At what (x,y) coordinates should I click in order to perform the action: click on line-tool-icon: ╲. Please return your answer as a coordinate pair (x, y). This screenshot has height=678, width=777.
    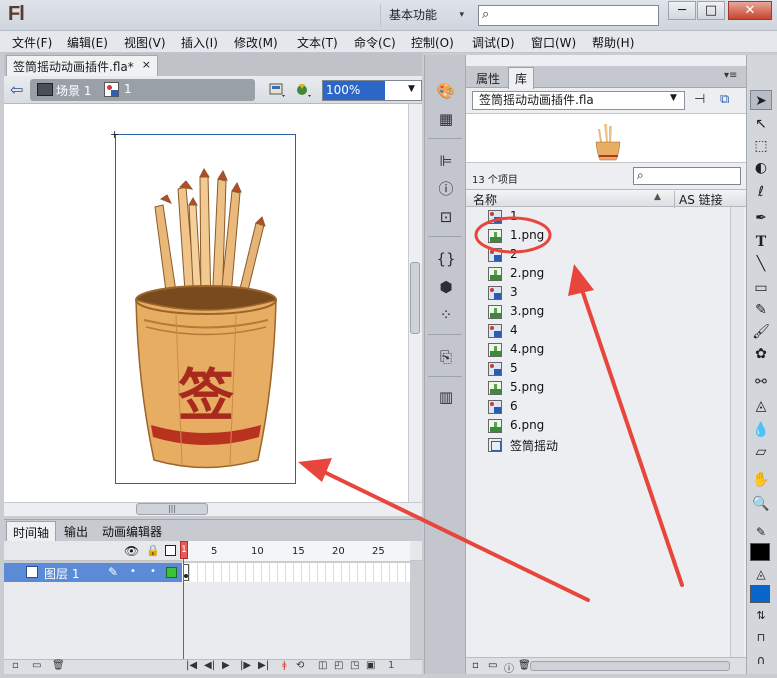
    Looking at the image, I should click on (761, 264).